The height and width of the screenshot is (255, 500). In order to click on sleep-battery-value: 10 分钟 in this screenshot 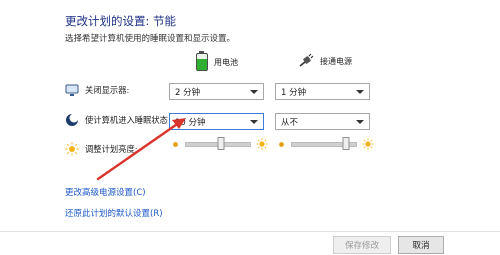, I will do `click(190, 122)`.